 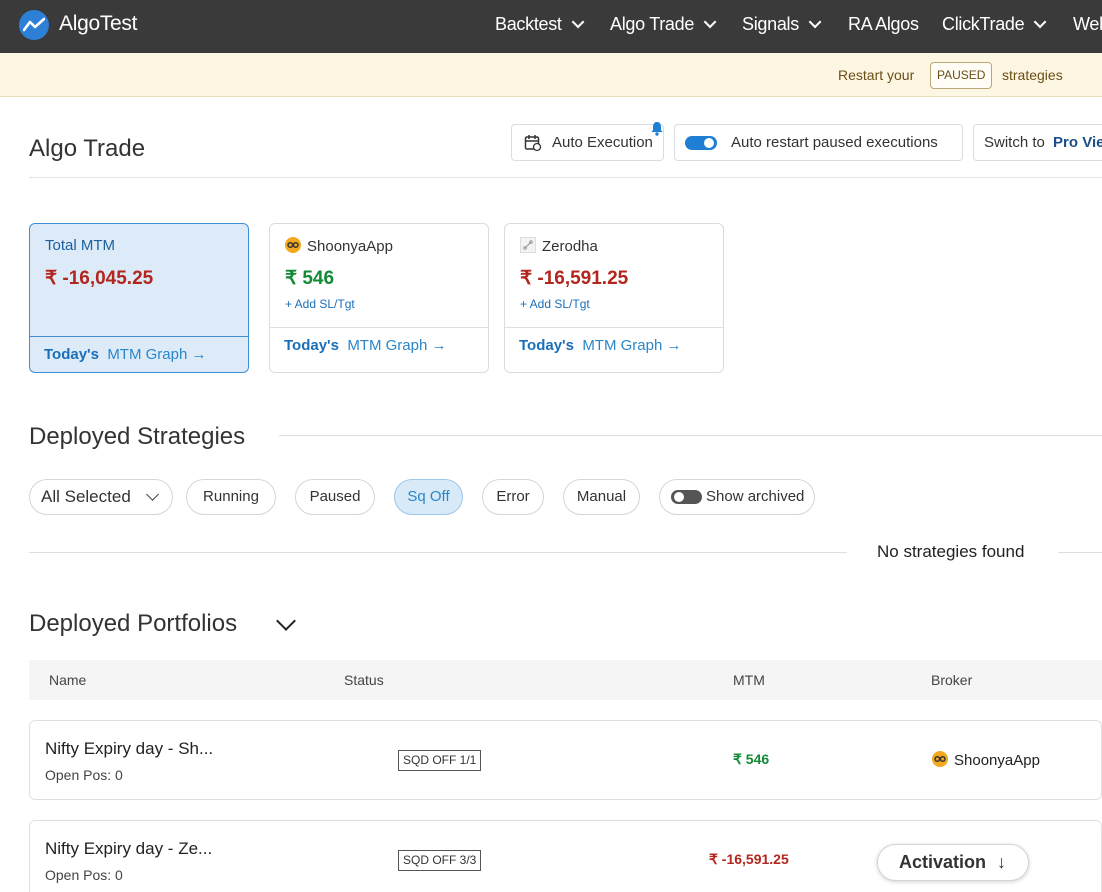 I want to click on nav-ra-algos: RA Algos, so click(x=883, y=24).